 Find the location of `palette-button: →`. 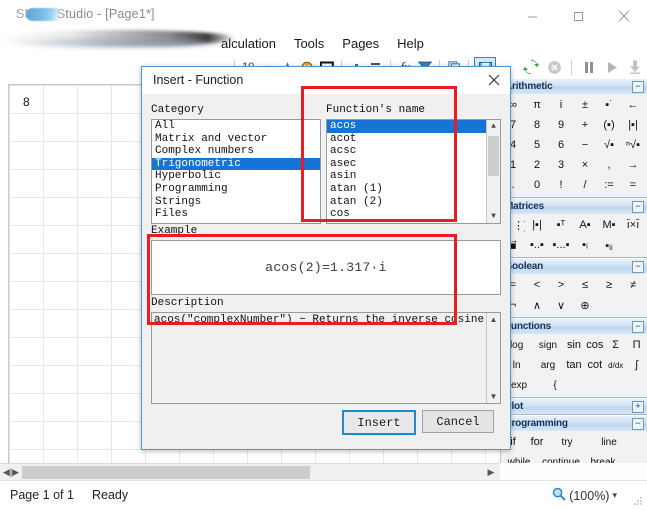

palette-button: → is located at coordinates (633, 165).